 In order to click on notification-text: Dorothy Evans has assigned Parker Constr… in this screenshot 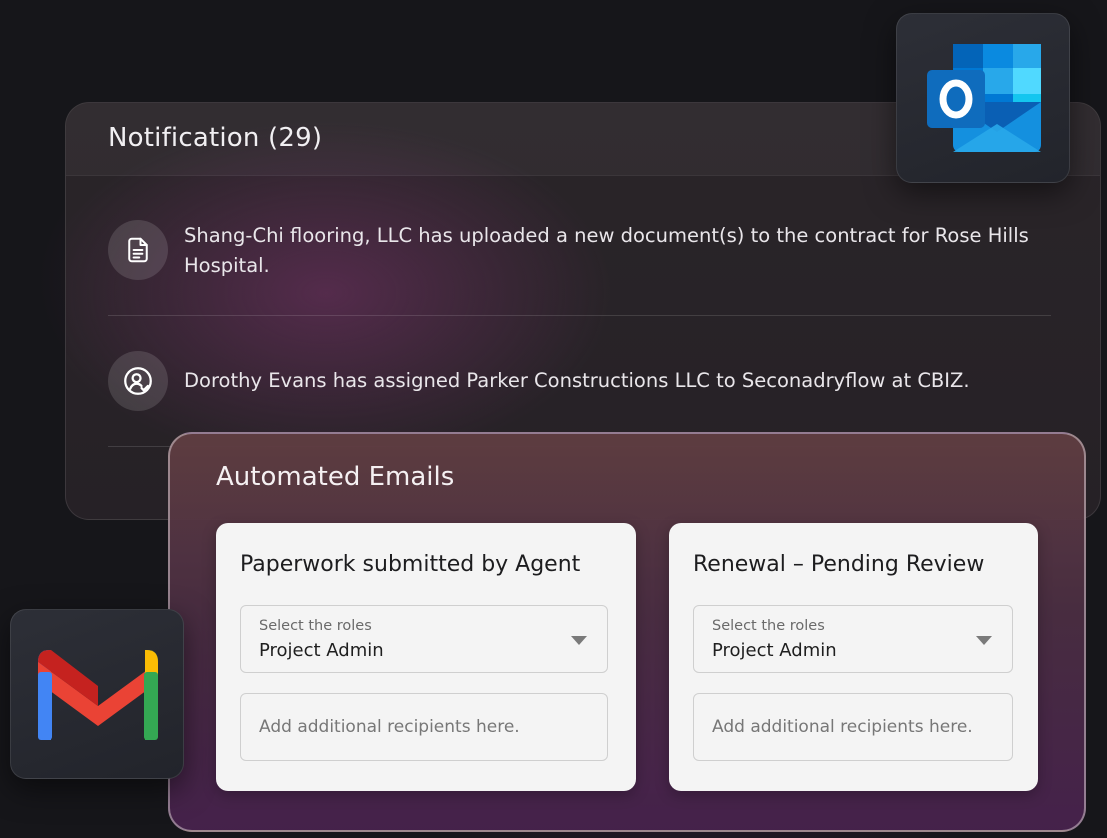, I will do `click(577, 380)`.